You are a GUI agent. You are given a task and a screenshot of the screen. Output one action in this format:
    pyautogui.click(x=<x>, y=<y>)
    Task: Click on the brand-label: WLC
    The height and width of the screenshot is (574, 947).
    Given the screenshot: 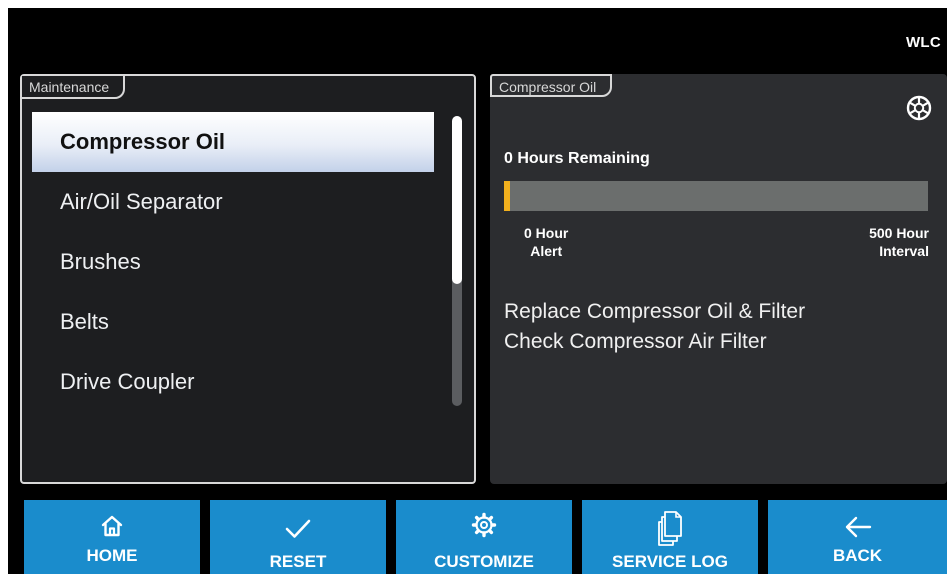 What is the action you would take?
    pyautogui.click(x=923, y=42)
    